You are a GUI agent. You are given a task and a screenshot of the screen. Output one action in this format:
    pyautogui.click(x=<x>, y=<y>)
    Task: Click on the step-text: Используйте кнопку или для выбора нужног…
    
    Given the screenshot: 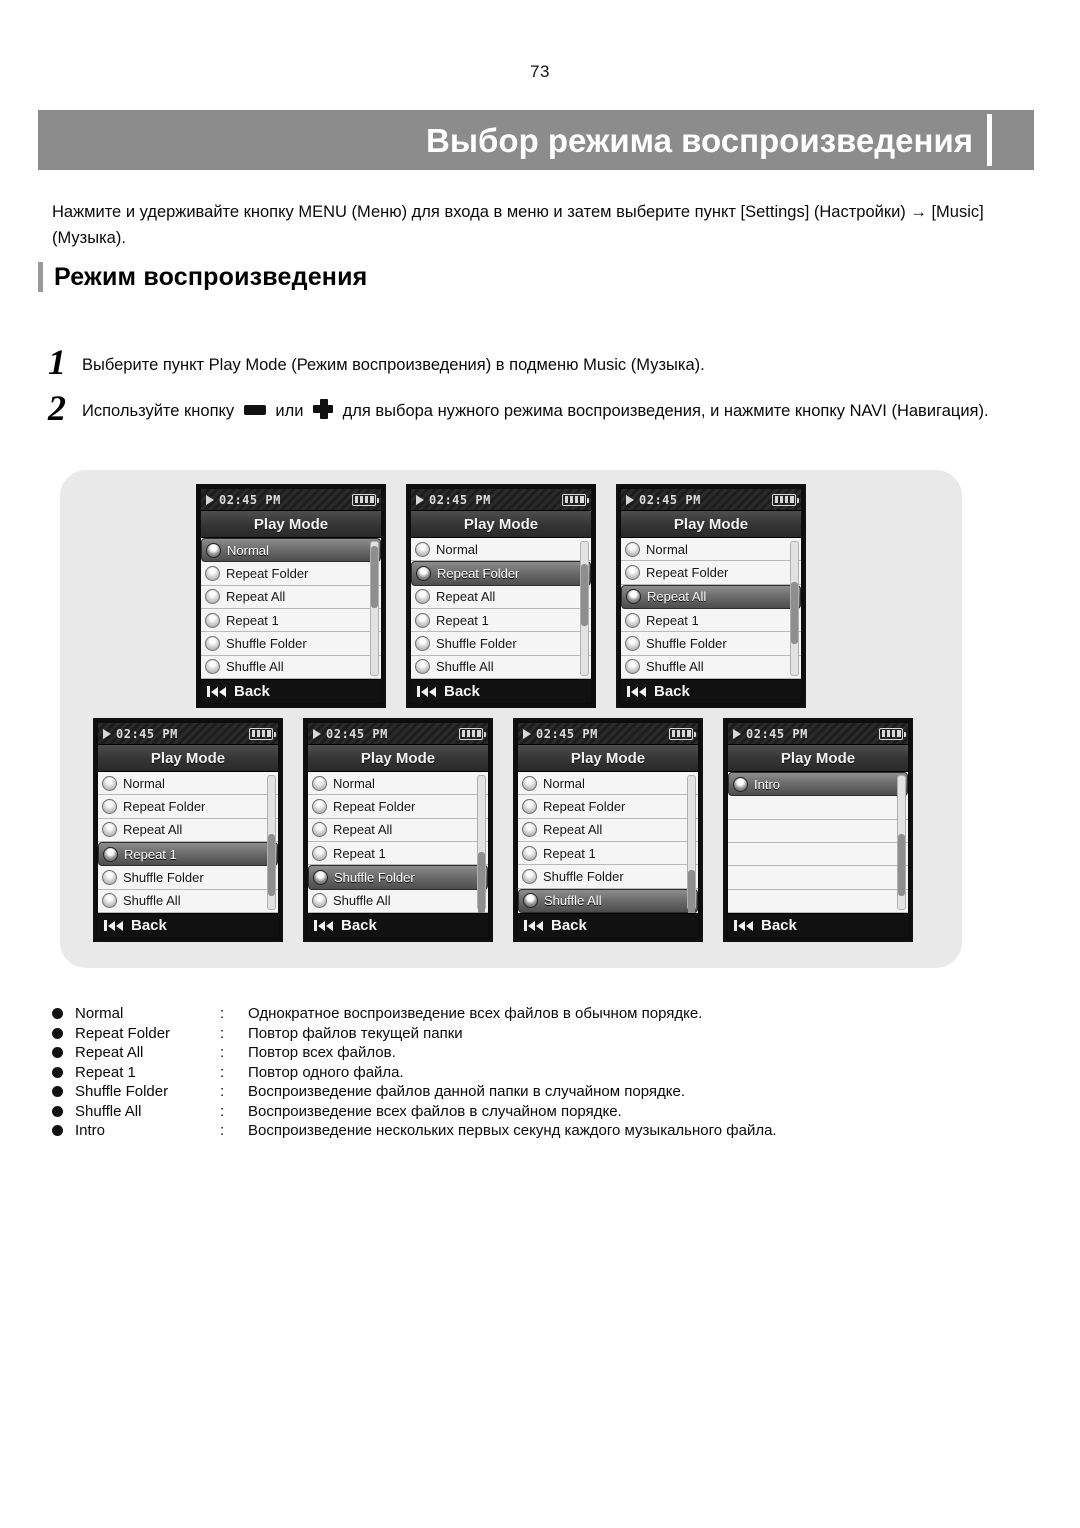 What is the action you would take?
    pyautogui.click(x=535, y=407)
    